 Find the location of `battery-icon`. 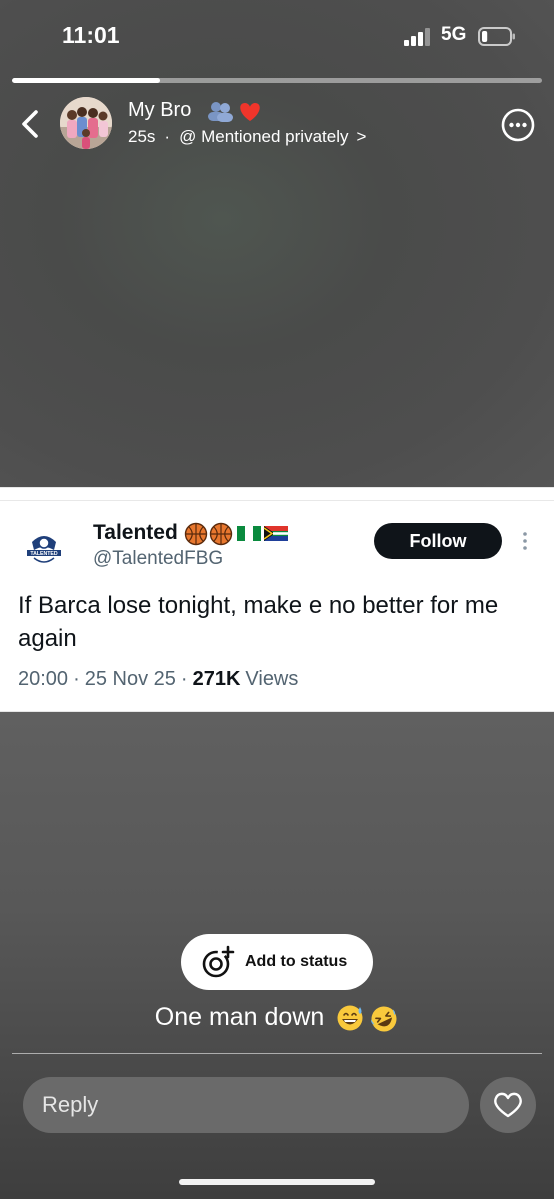

battery-icon is located at coordinates (496, 36).